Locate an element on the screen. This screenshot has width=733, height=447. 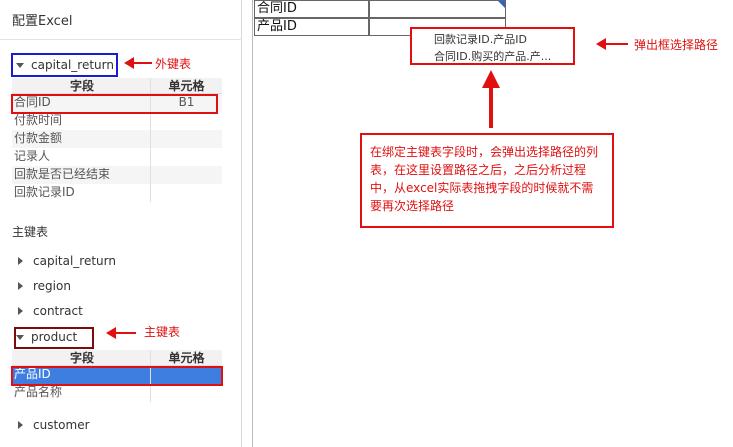
tree-node-product-expanded: product is located at coordinates (46, 337).